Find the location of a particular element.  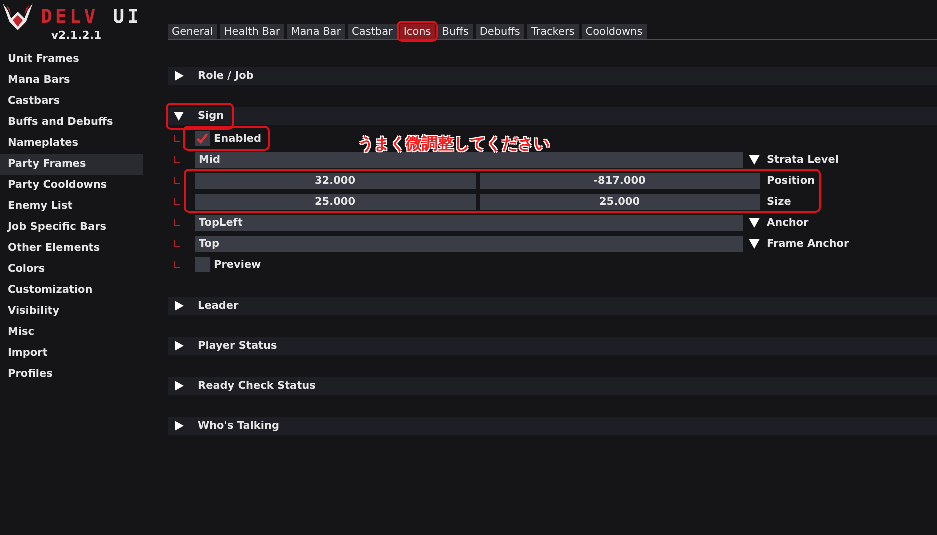

logo-icon is located at coordinates (17, 17).